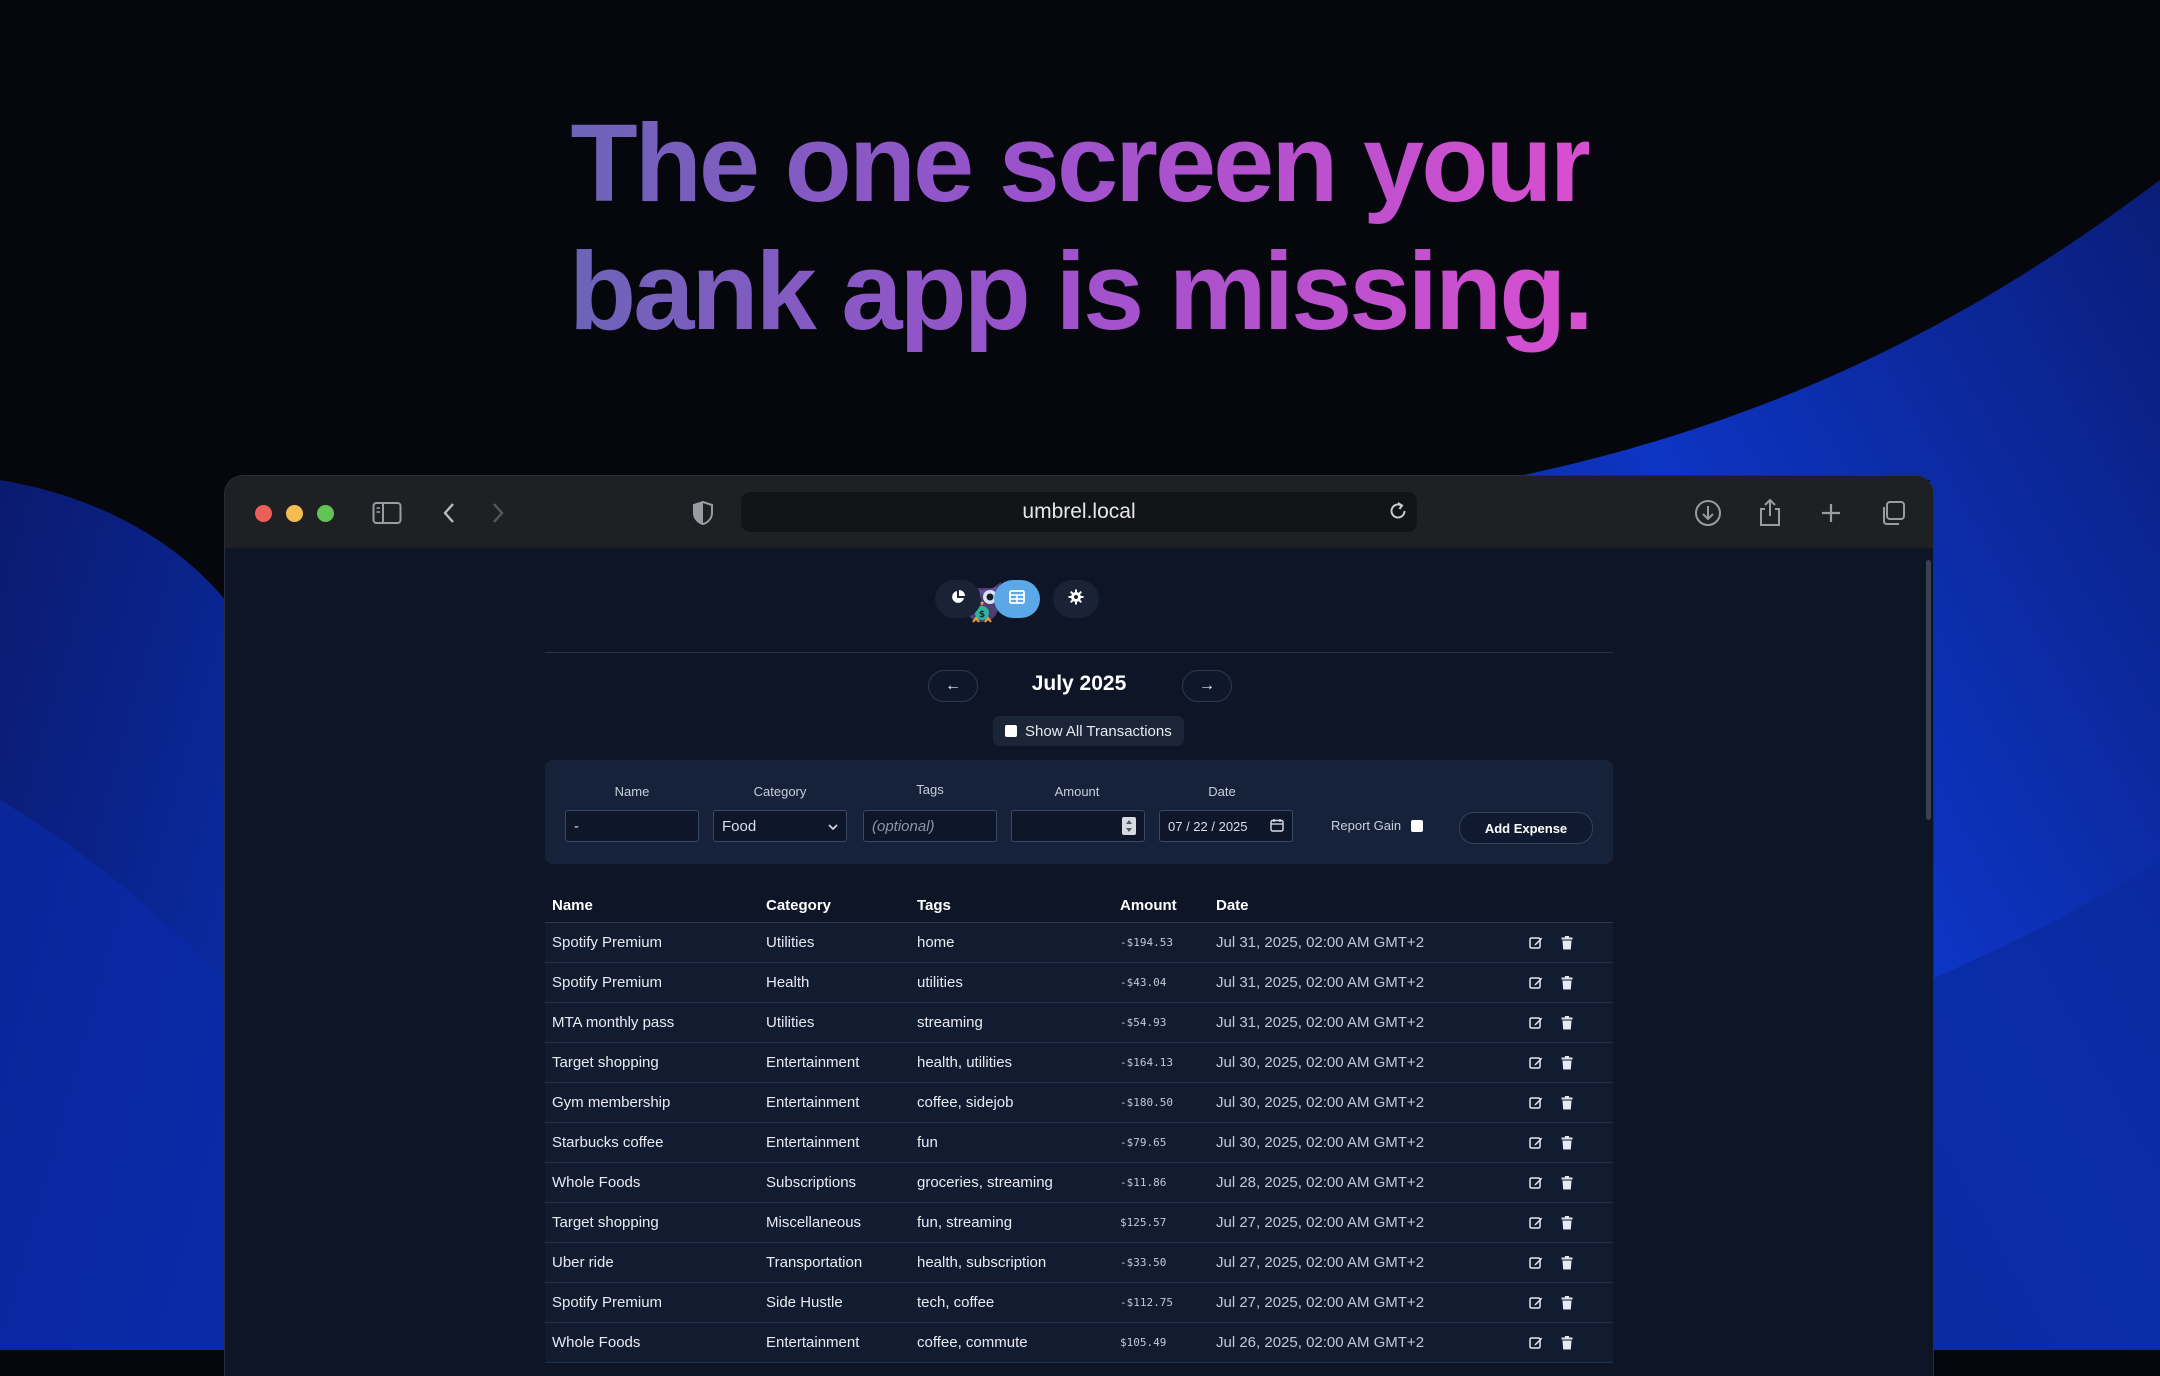 This screenshot has width=2160, height=1376. What do you see at coordinates (1017, 599) in the screenshot?
I see `table-nav-button` at bounding box center [1017, 599].